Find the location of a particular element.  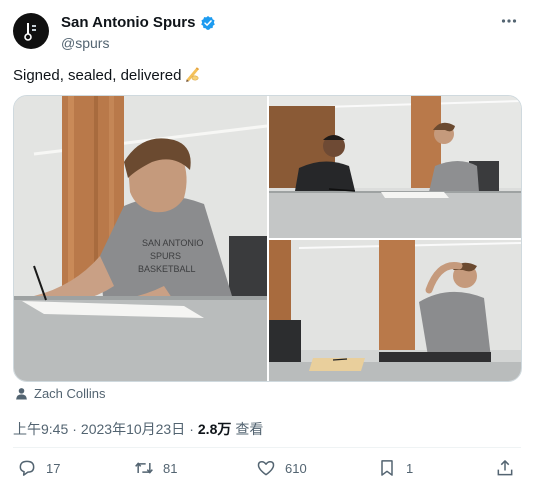

tagged-user-name: Zach Collins is located at coordinates (70, 393).